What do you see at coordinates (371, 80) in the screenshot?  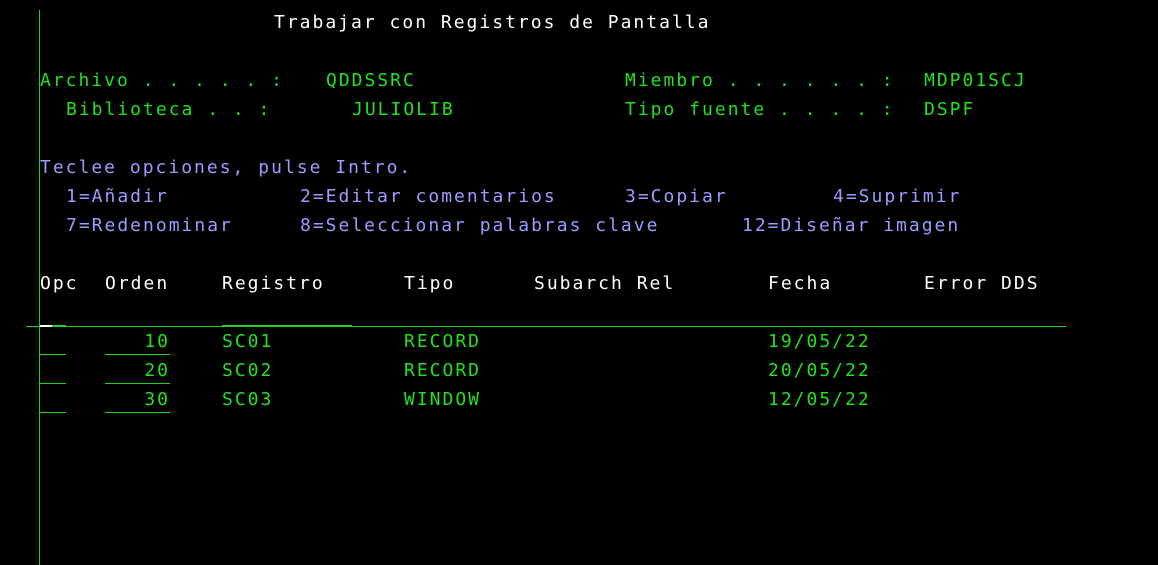 I see `archivo-value: QDDSSRC` at bounding box center [371, 80].